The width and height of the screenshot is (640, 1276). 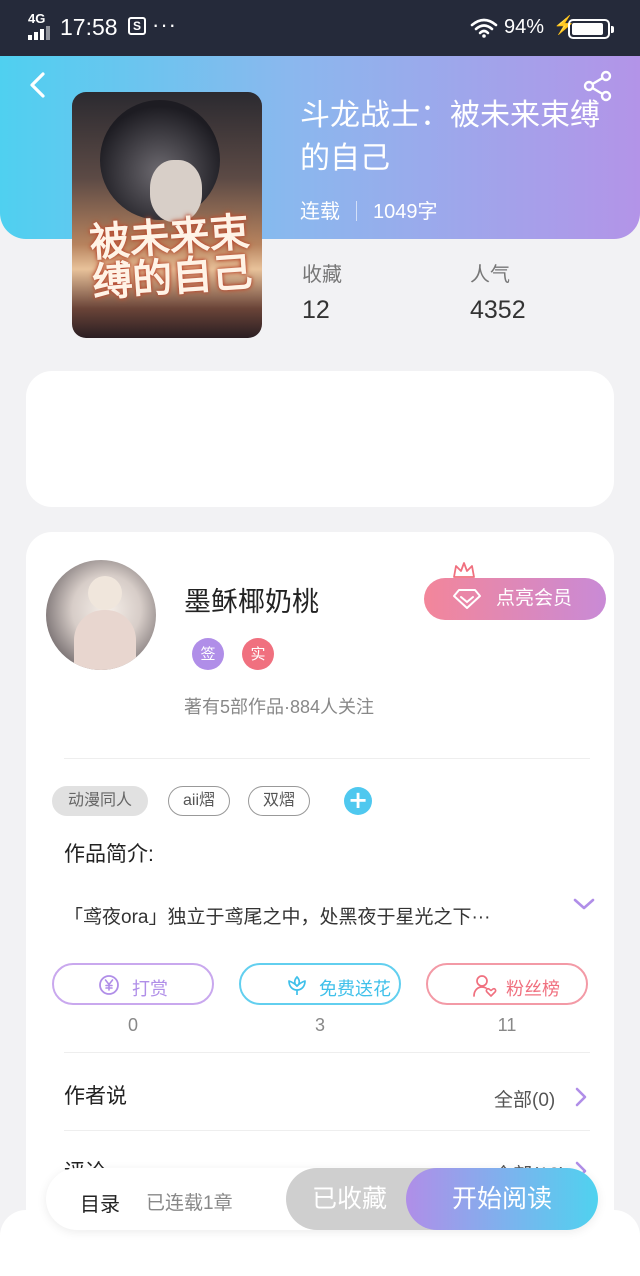 I want to click on favorites-label: 收藏, so click(x=322, y=275).